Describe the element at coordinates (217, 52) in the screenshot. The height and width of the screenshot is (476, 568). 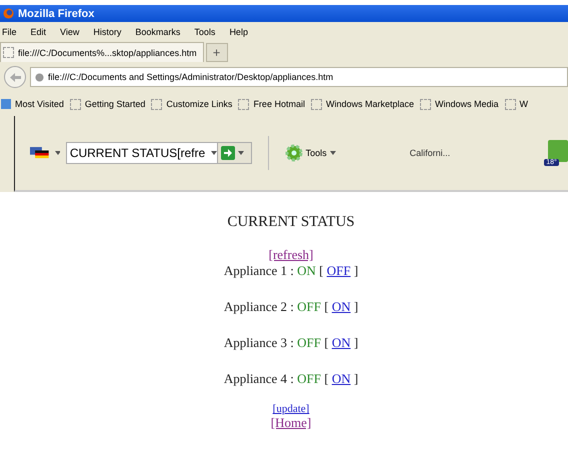
I see `new-tab-button: +` at that location.